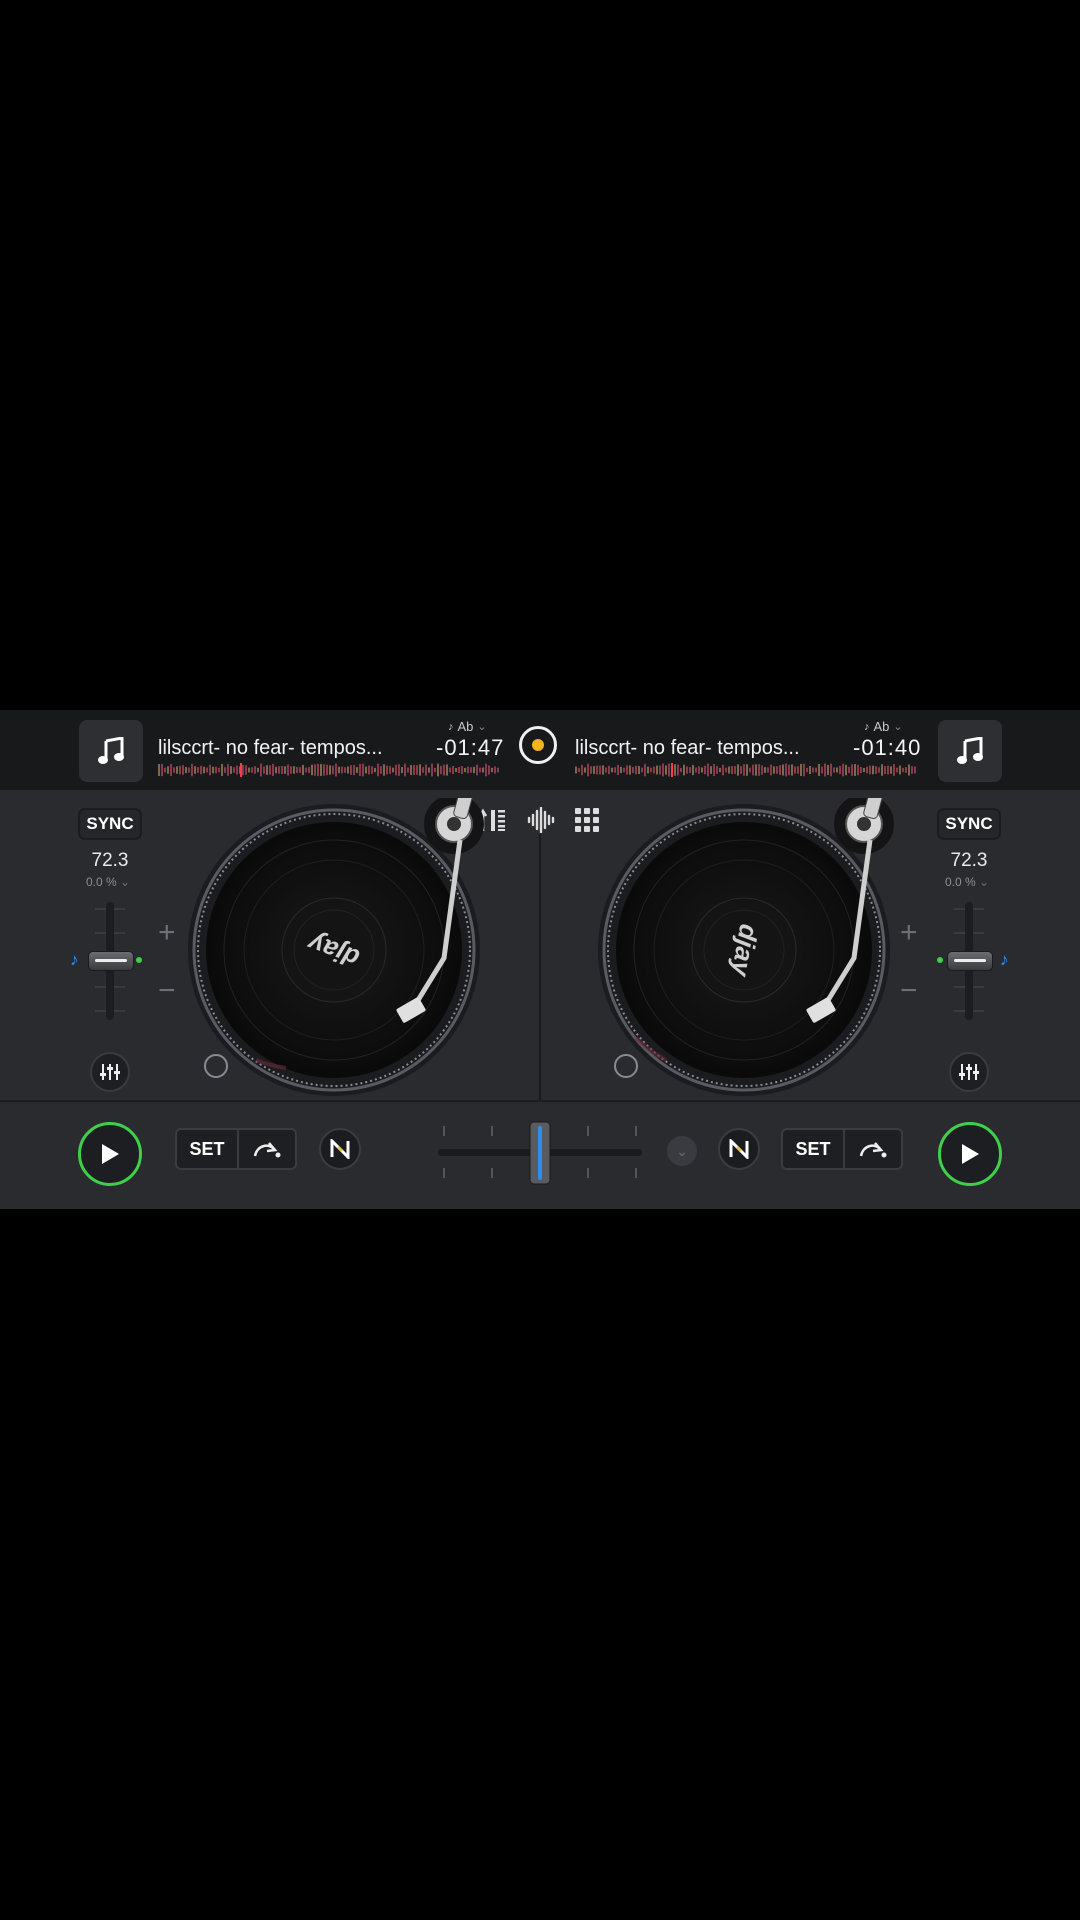 The image size is (1080, 1920). Describe the element at coordinates (110, 1072) in the screenshot. I see `eq-button-left` at that location.